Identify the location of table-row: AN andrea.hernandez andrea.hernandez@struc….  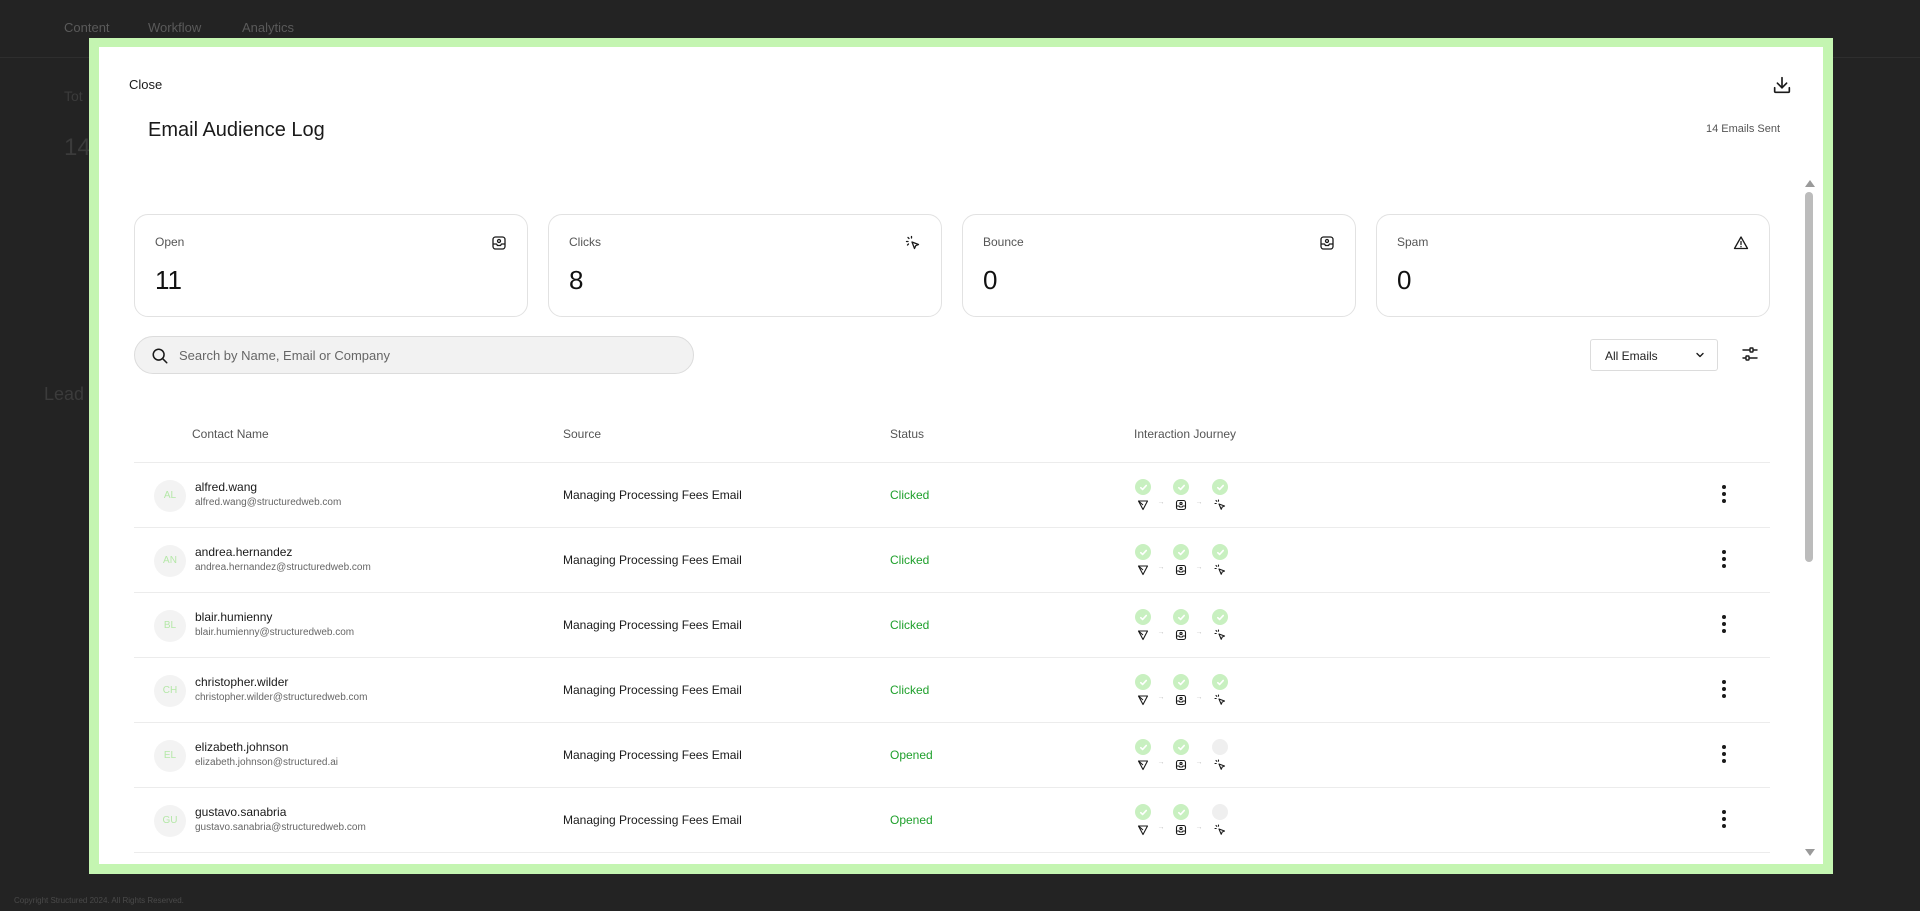
(952, 560).